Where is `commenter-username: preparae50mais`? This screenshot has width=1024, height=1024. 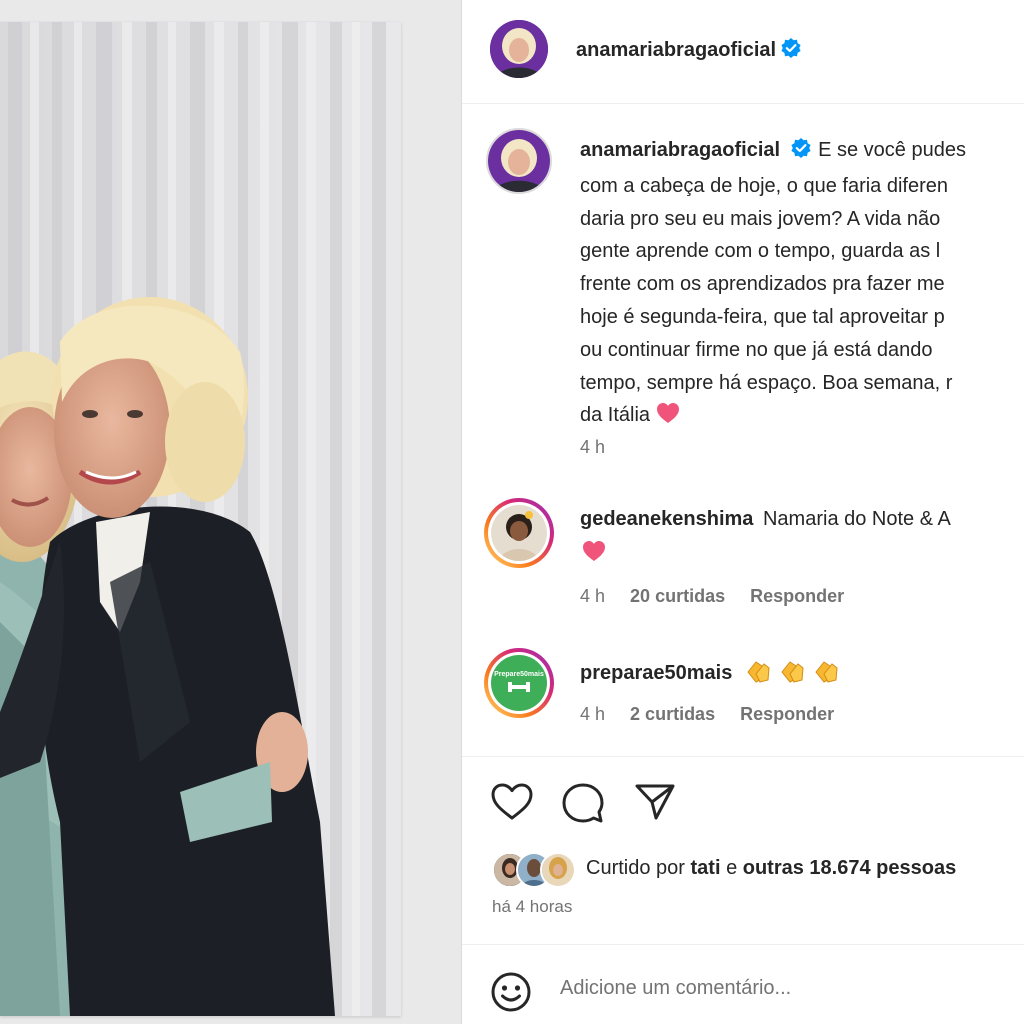
commenter-username: preparae50mais is located at coordinates (656, 673).